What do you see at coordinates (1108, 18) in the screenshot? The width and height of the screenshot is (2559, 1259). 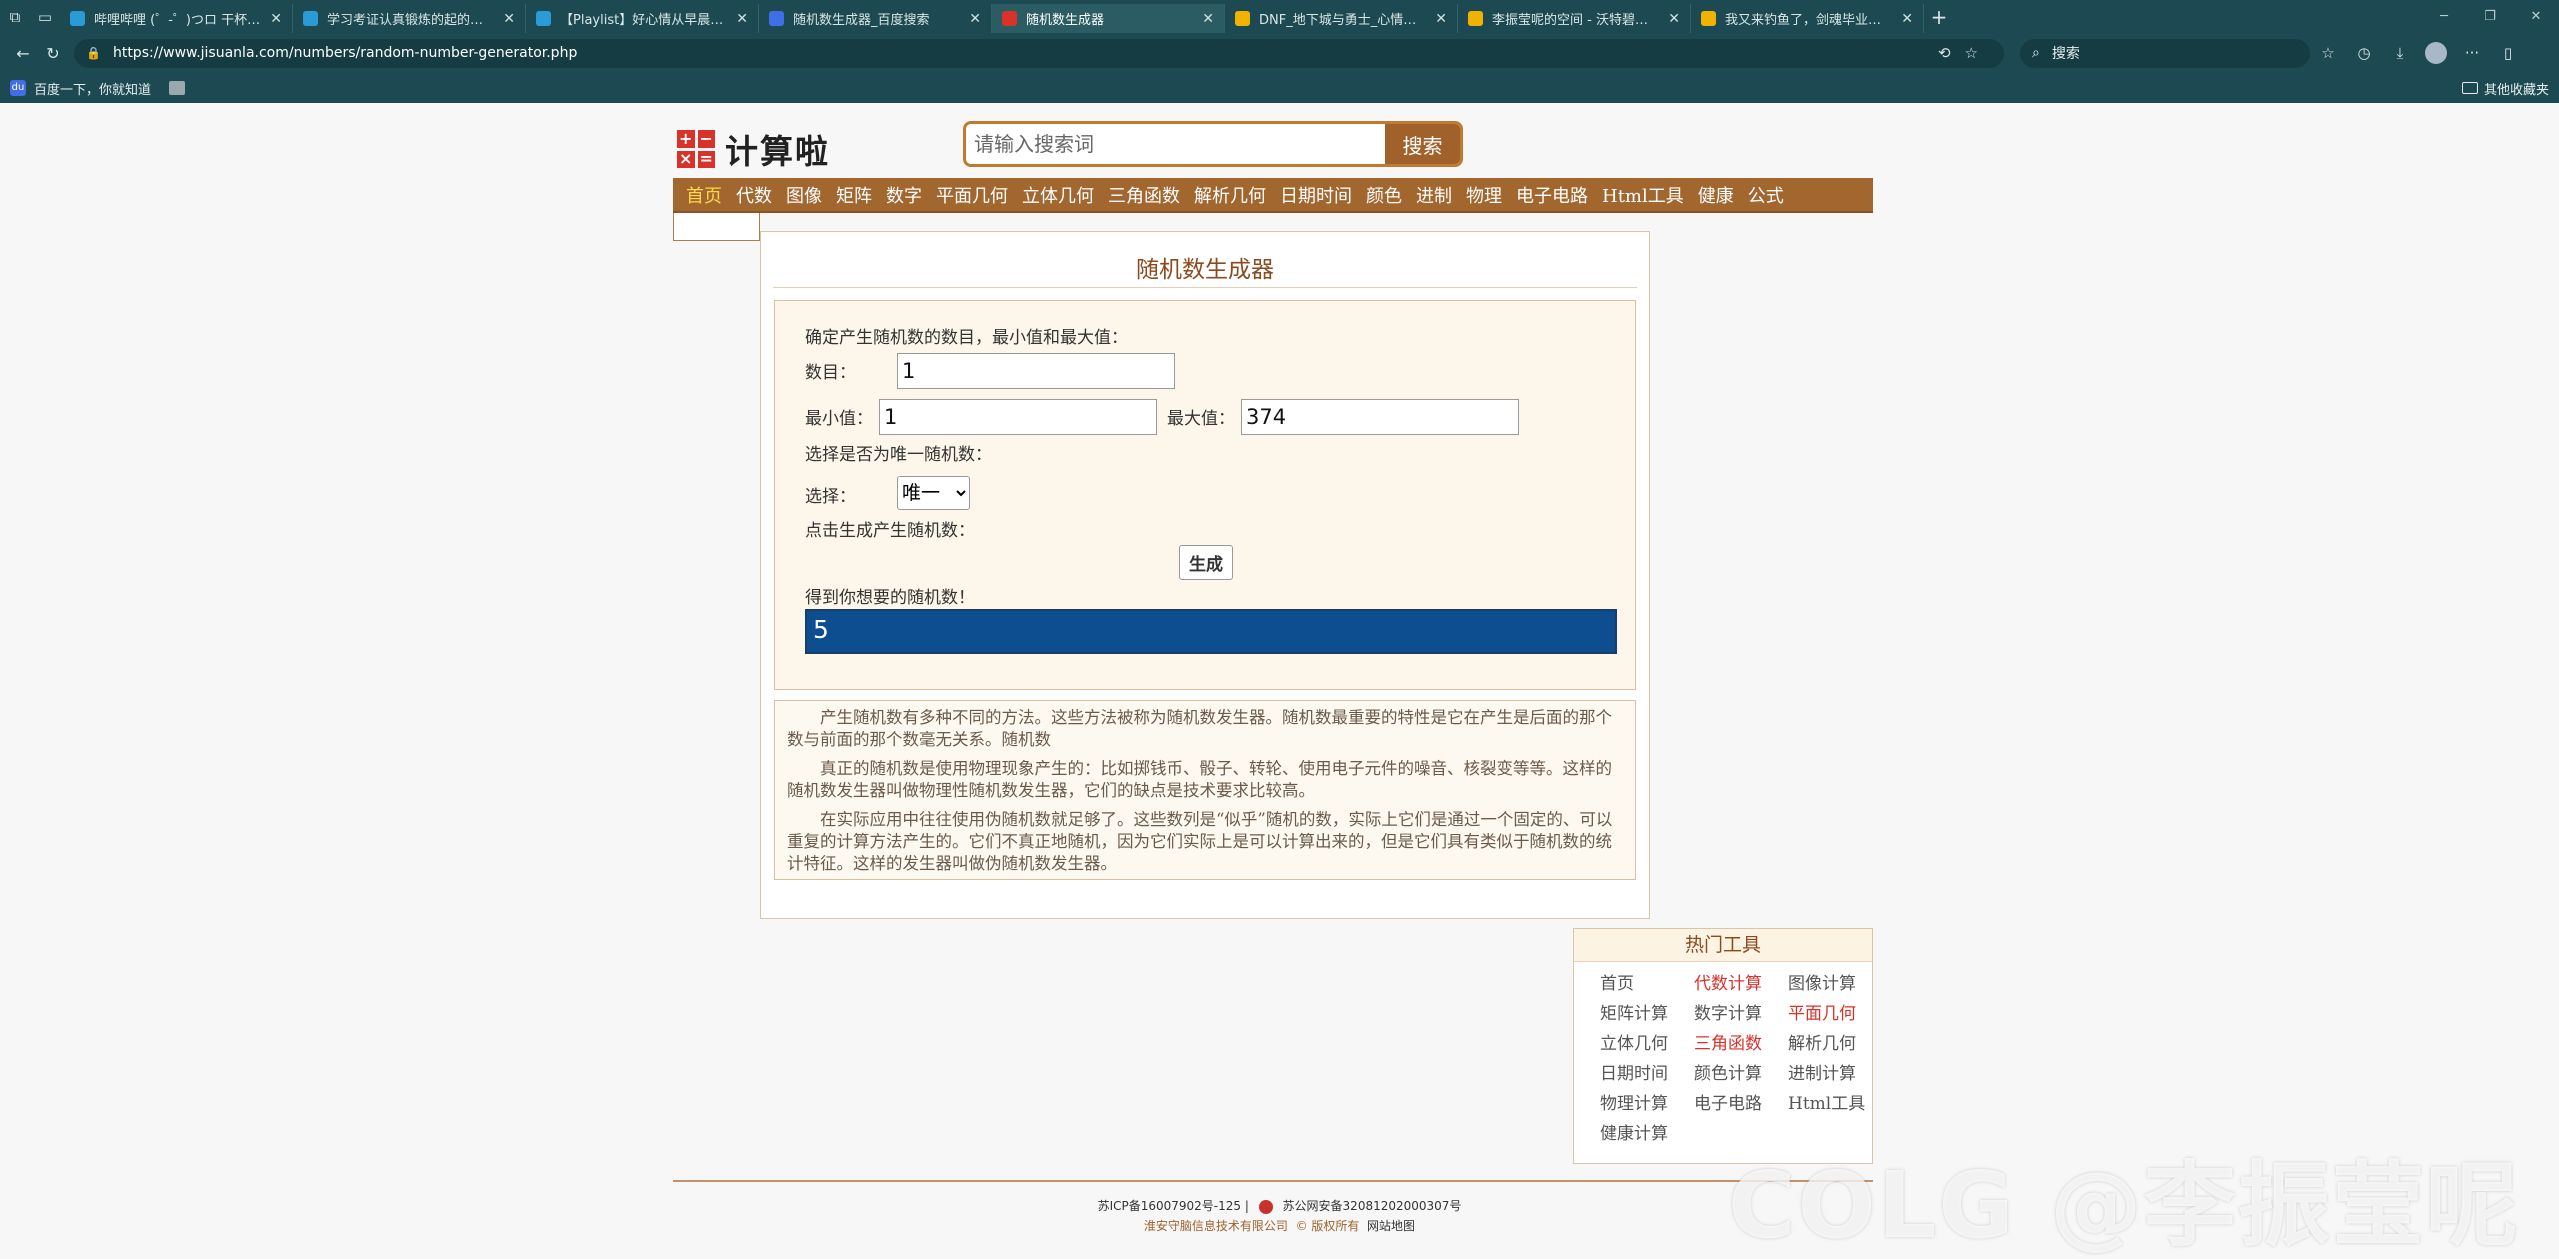 I see `browser-tab: 随机数生成器 ✕` at bounding box center [1108, 18].